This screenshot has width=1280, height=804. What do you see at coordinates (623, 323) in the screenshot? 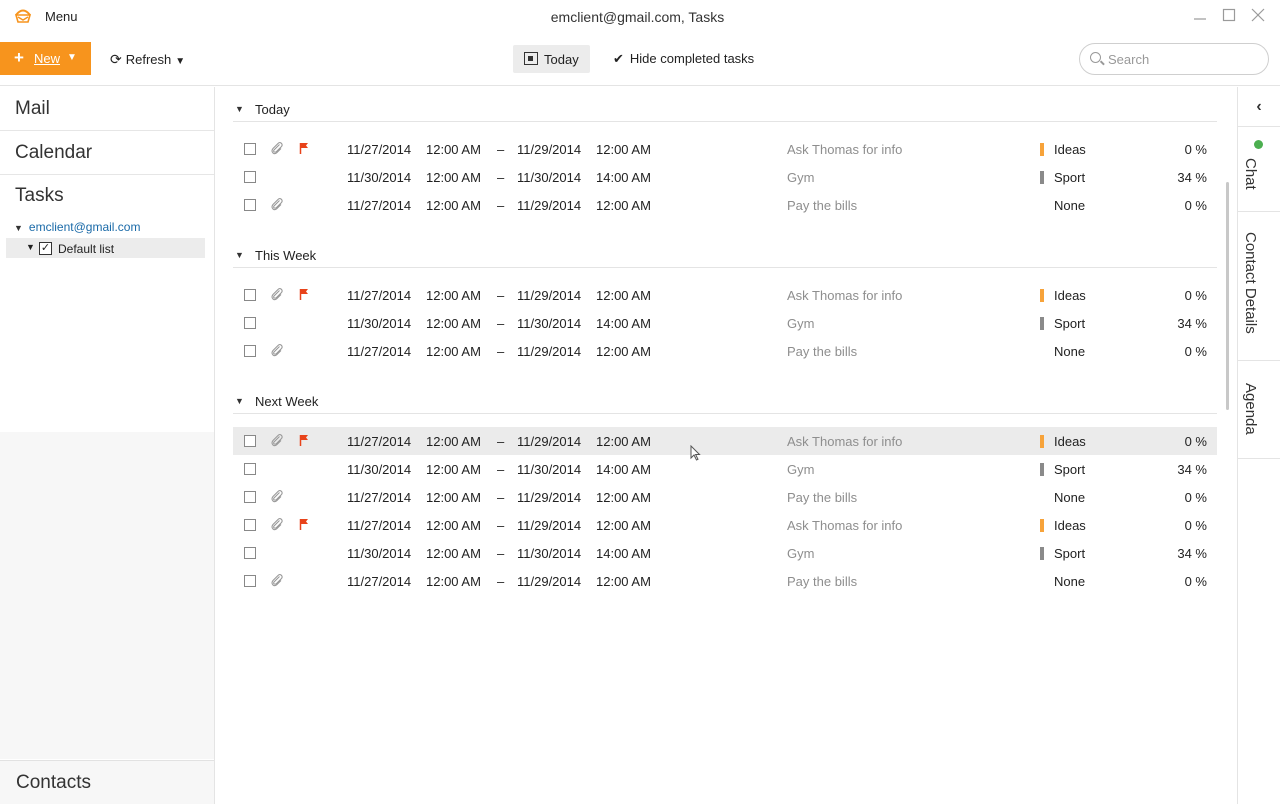
I see `end-time: 14:00 AM` at bounding box center [623, 323].